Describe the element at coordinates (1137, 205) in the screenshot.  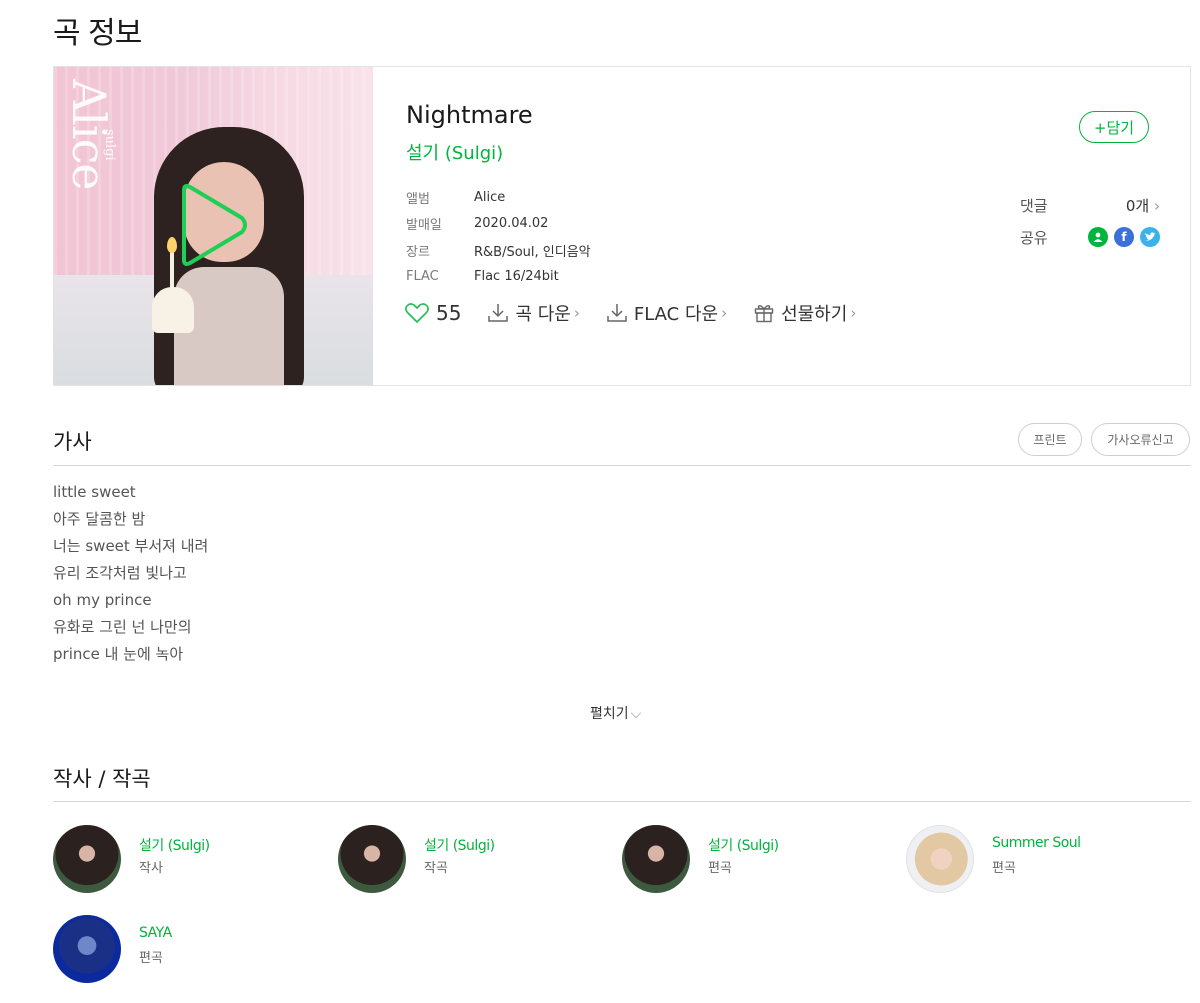
I see `comments-count: 0개` at that location.